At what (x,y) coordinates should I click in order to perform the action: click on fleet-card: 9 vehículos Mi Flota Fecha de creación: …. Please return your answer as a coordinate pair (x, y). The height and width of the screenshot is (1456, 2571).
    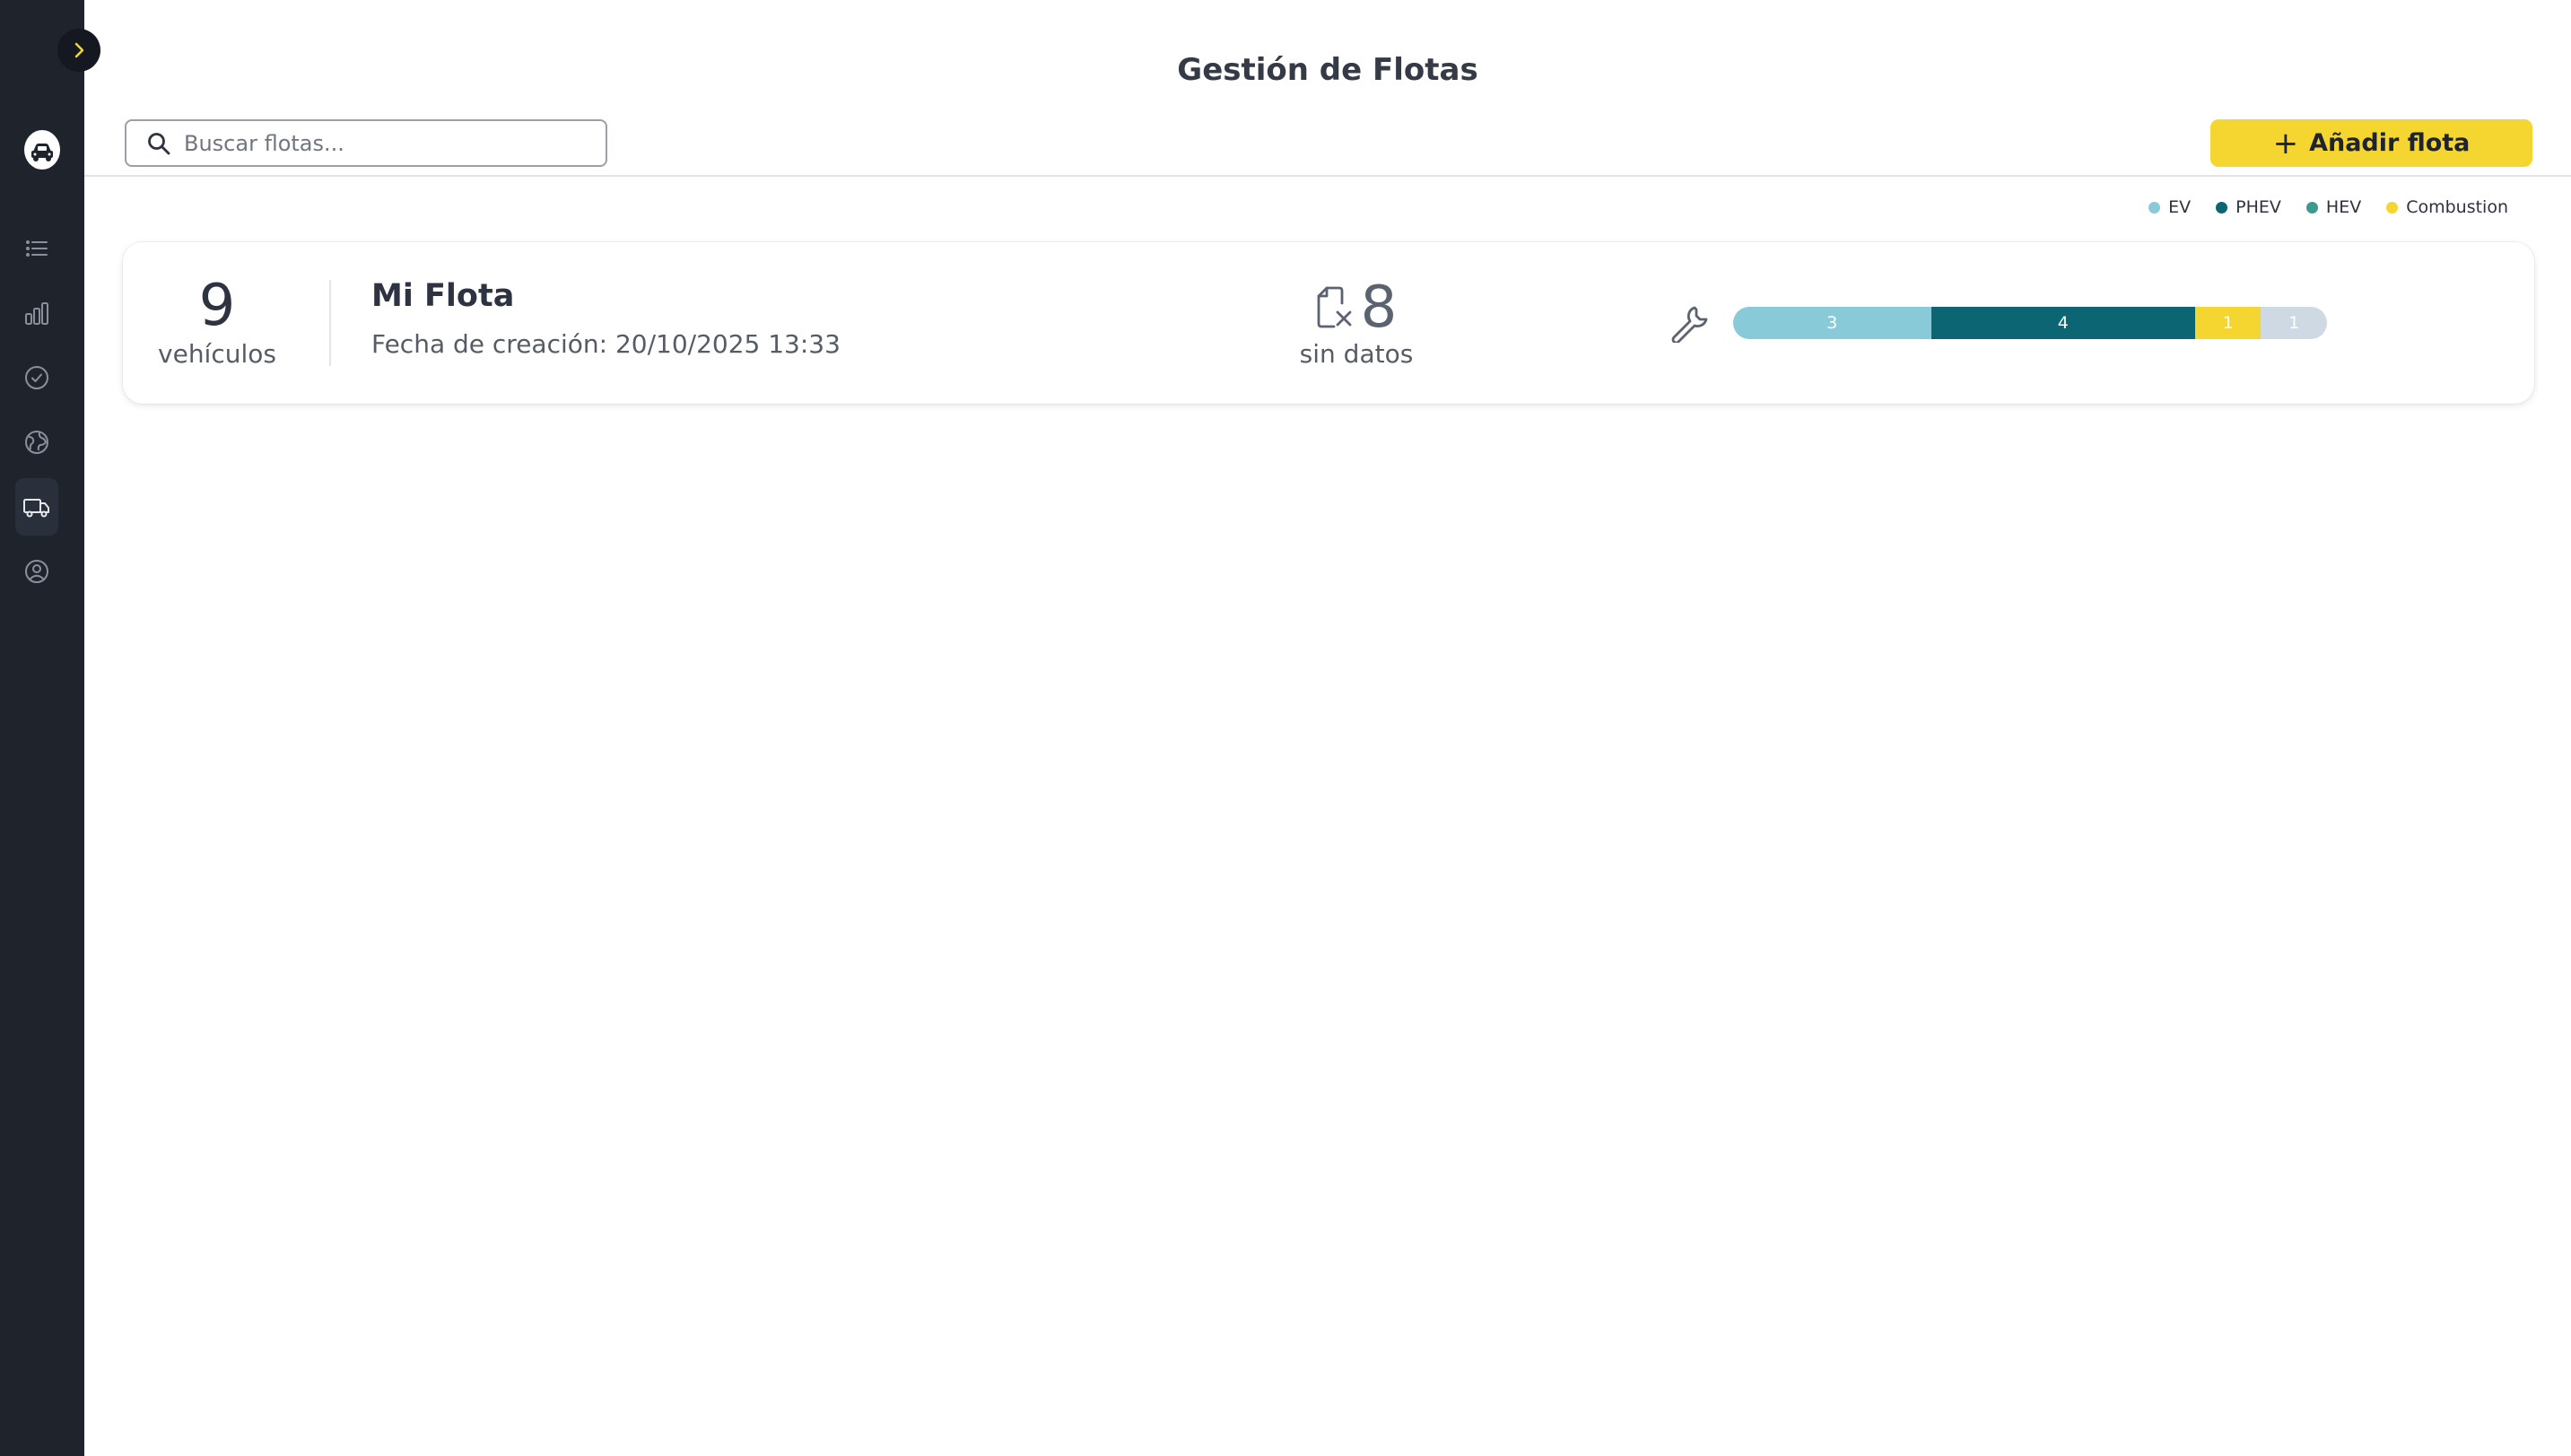
    Looking at the image, I should click on (1328, 323).